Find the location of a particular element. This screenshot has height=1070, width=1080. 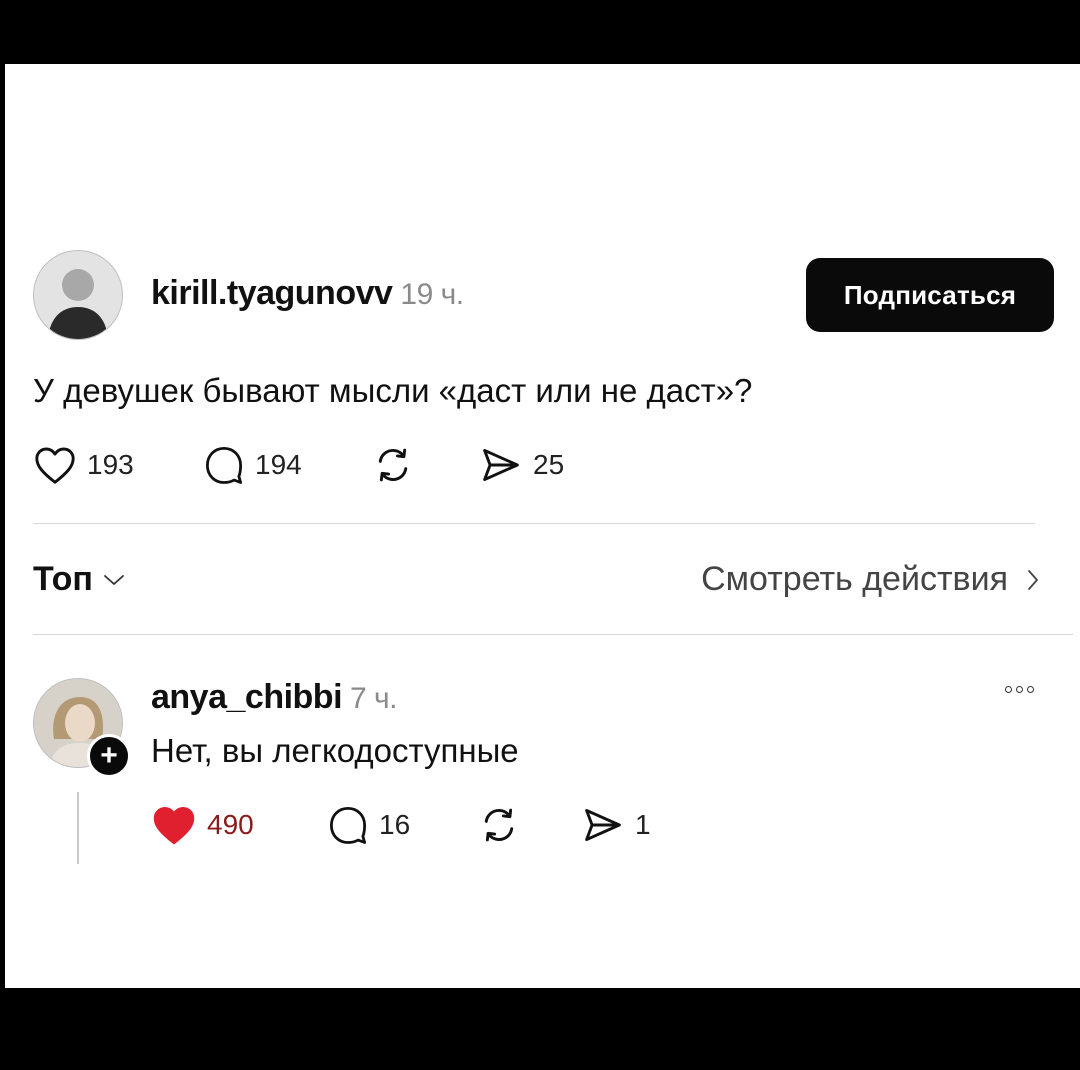

view-activity-link: Смотреть действия is located at coordinates (870, 579).